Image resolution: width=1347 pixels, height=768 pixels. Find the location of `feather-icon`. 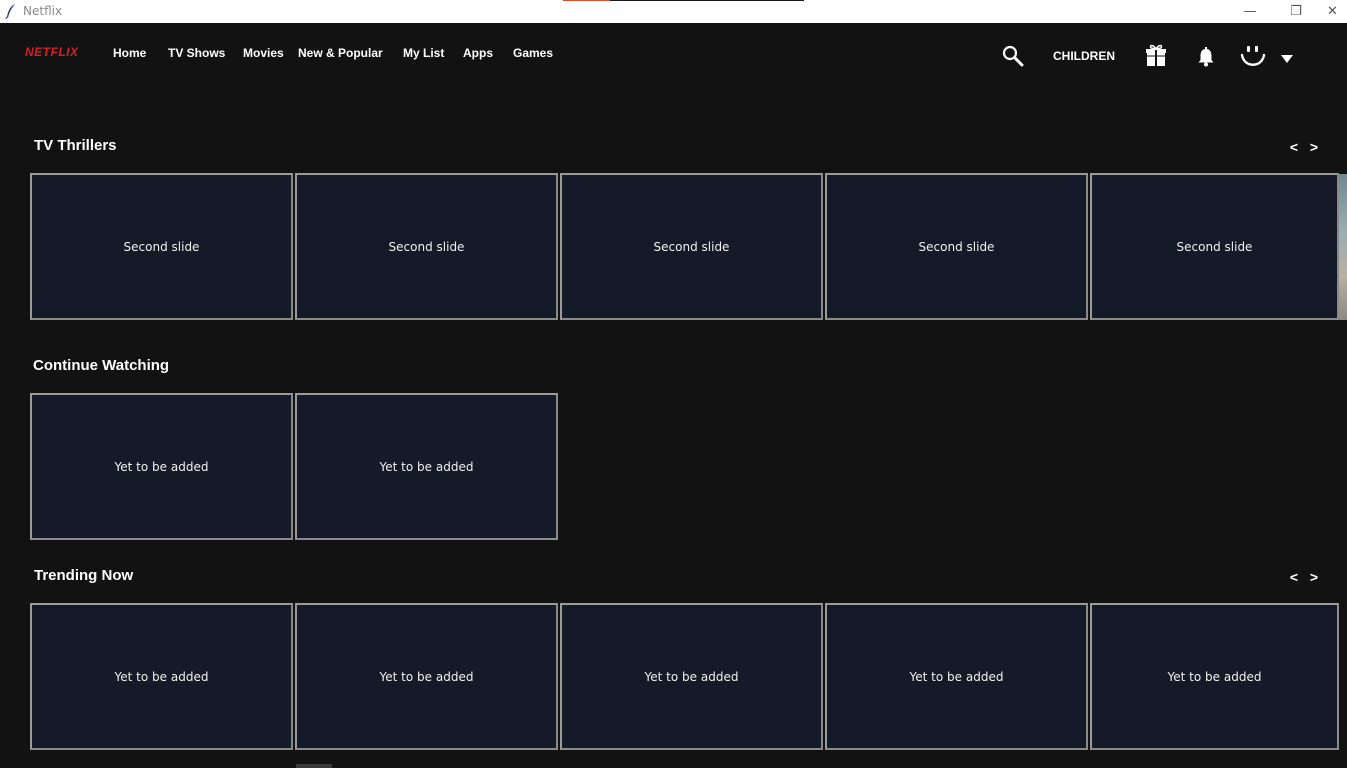

feather-icon is located at coordinates (10, 11).